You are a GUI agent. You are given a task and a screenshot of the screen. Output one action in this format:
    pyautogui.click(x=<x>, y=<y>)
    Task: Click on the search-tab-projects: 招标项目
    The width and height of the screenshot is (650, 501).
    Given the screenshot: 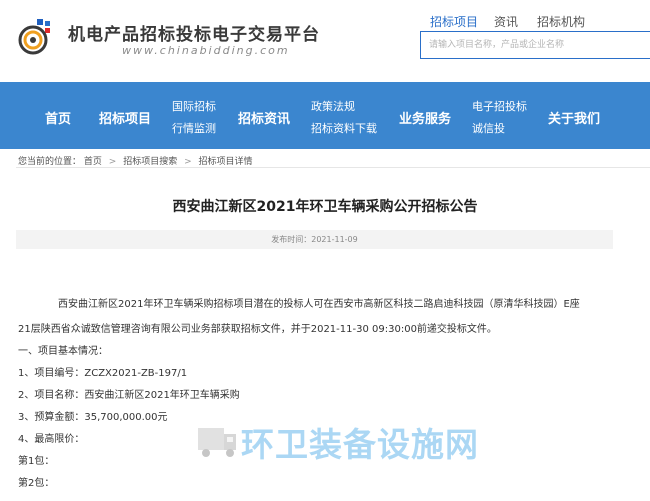 What is the action you would take?
    pyautogui.click(x=454, y=21)
    